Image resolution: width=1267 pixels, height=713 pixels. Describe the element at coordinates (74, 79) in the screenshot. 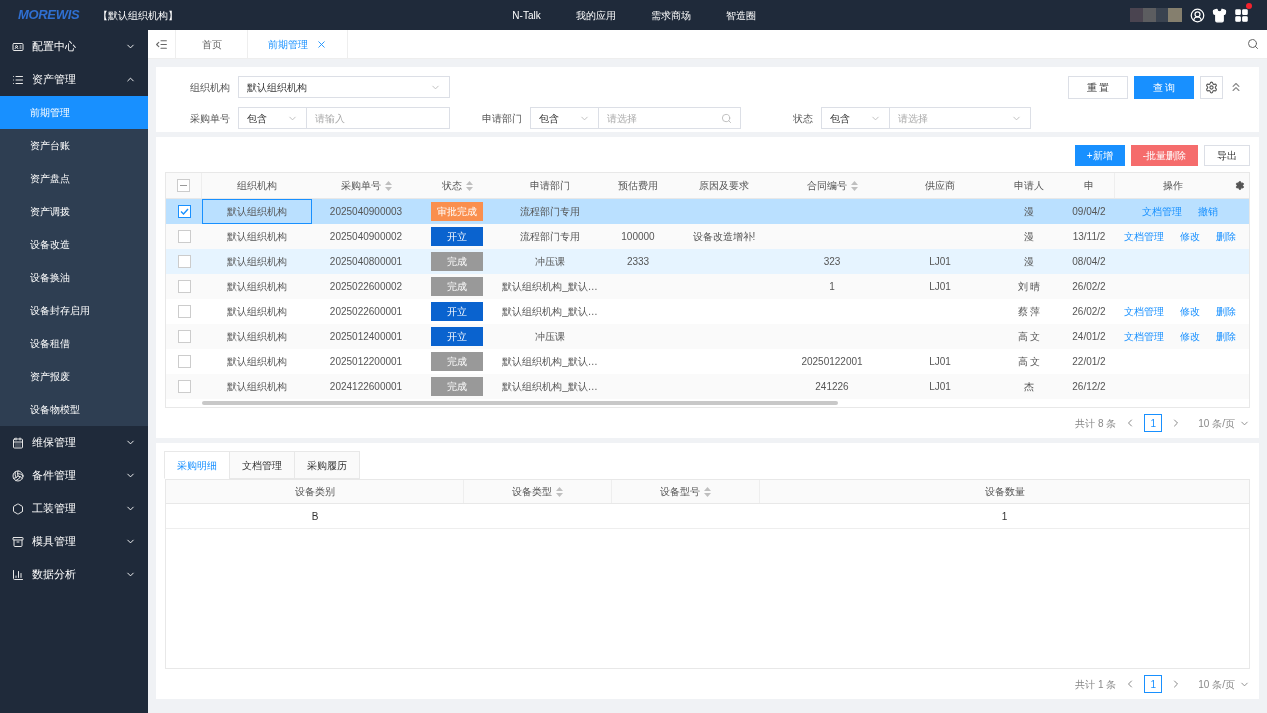

I see `menu-group: 资产管理` at that location.